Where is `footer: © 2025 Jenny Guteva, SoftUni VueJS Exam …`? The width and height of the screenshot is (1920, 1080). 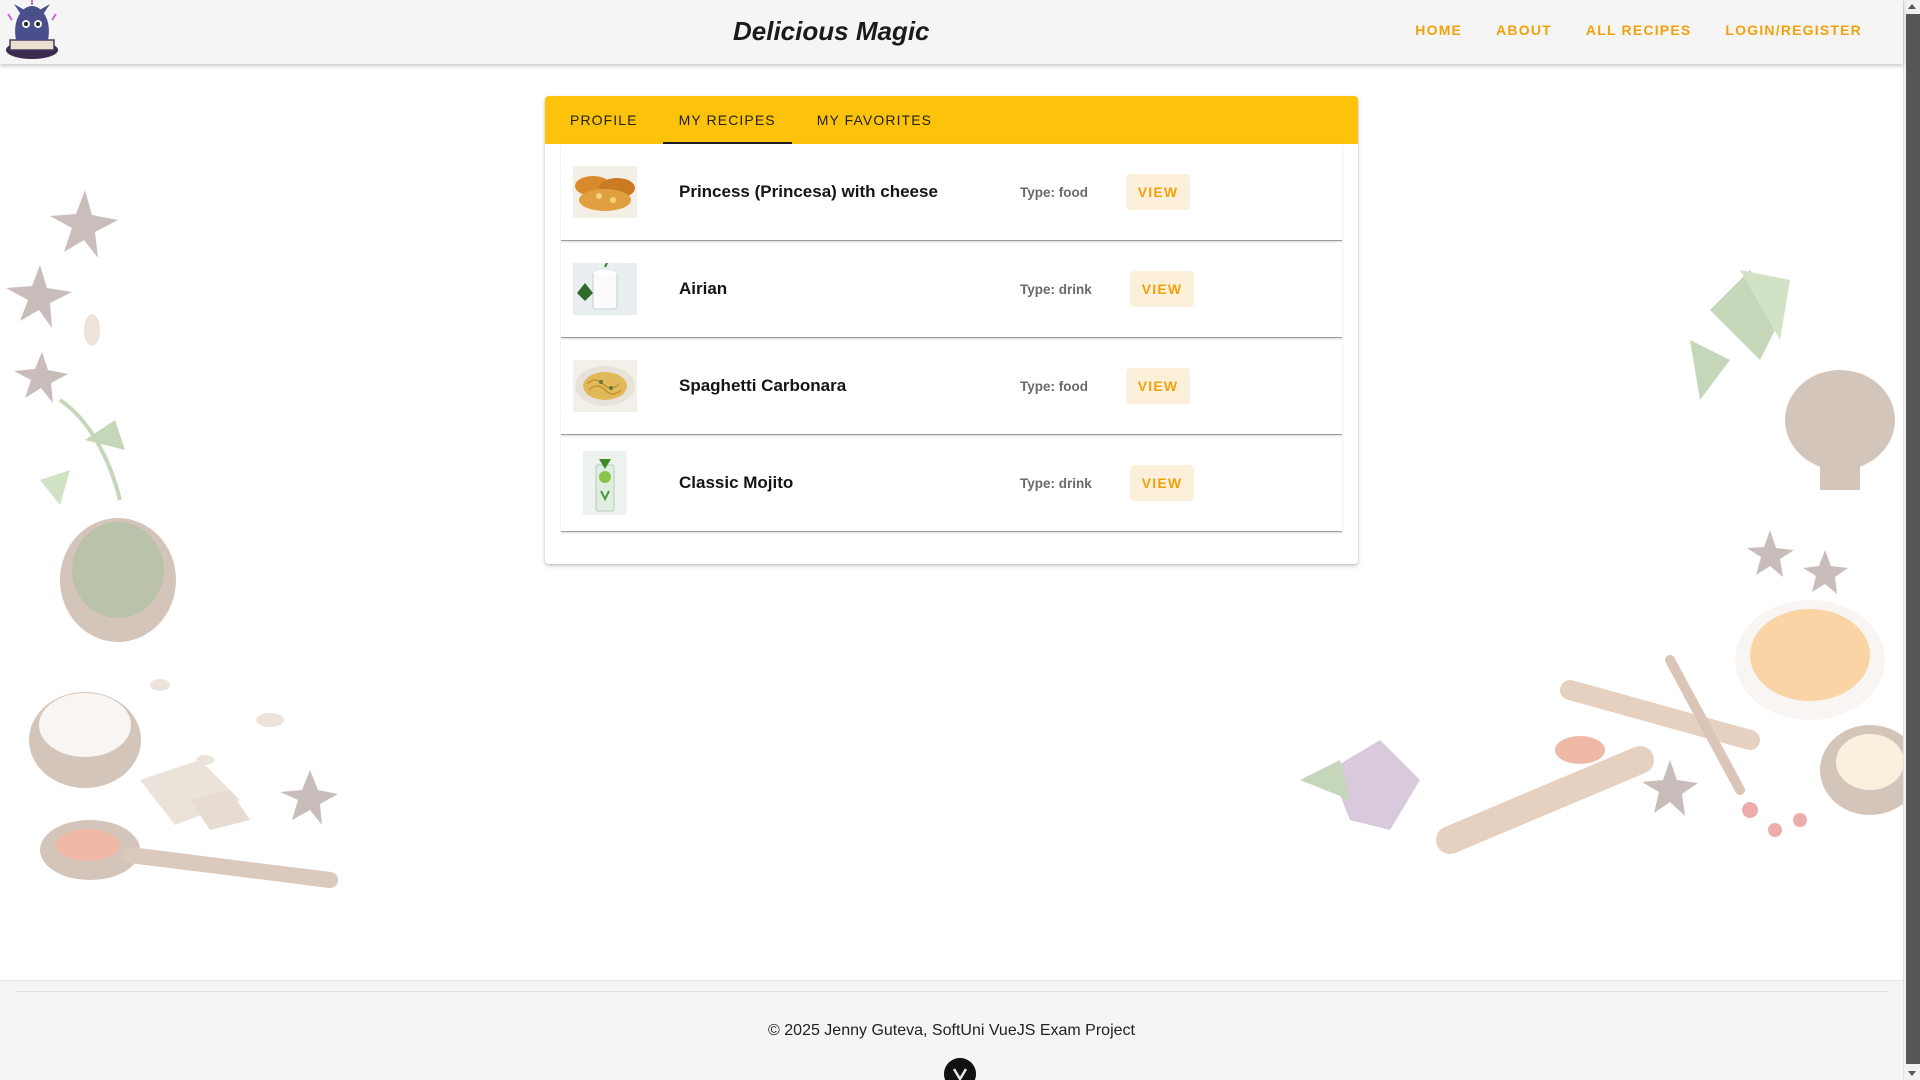
footer: © 2025 Jenny Guteva, SoftUni VueJS Exam … is located at coordinates (951, 1030).